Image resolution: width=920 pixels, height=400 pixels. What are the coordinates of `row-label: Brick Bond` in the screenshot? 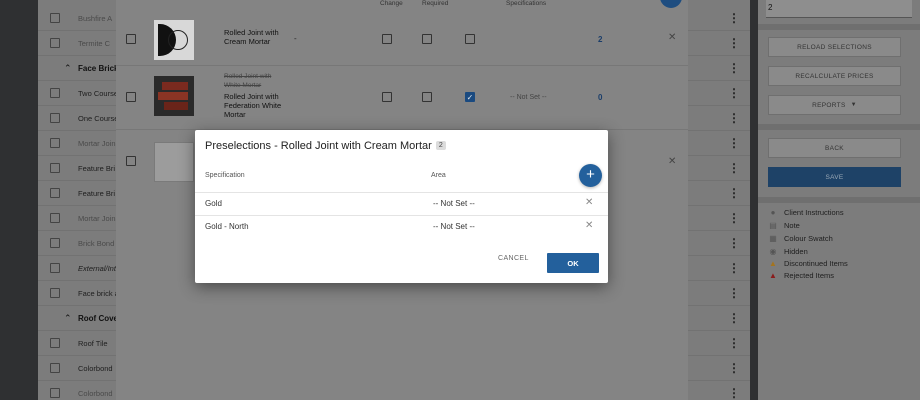 It's located at (96, 243).